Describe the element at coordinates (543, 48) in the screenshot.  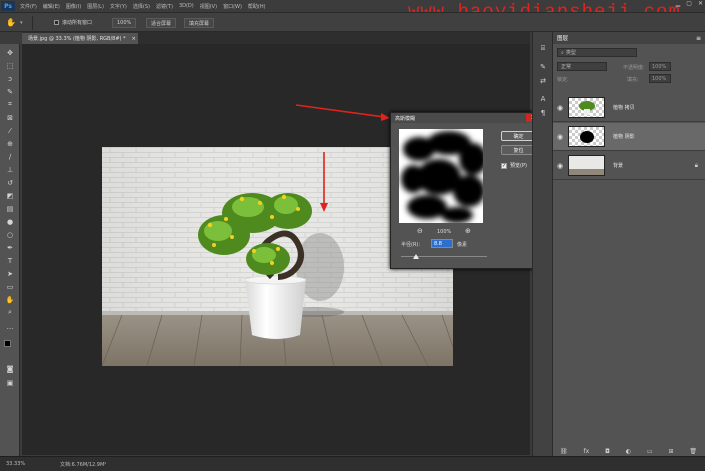
I see `history-panel-icon: ⌸` at that location.